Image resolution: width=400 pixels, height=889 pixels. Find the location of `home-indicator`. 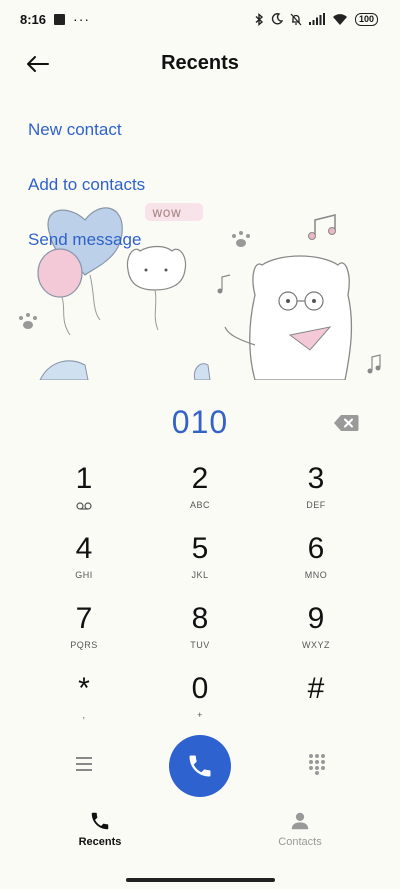

home-indicator is located at coordinates (200, 880).